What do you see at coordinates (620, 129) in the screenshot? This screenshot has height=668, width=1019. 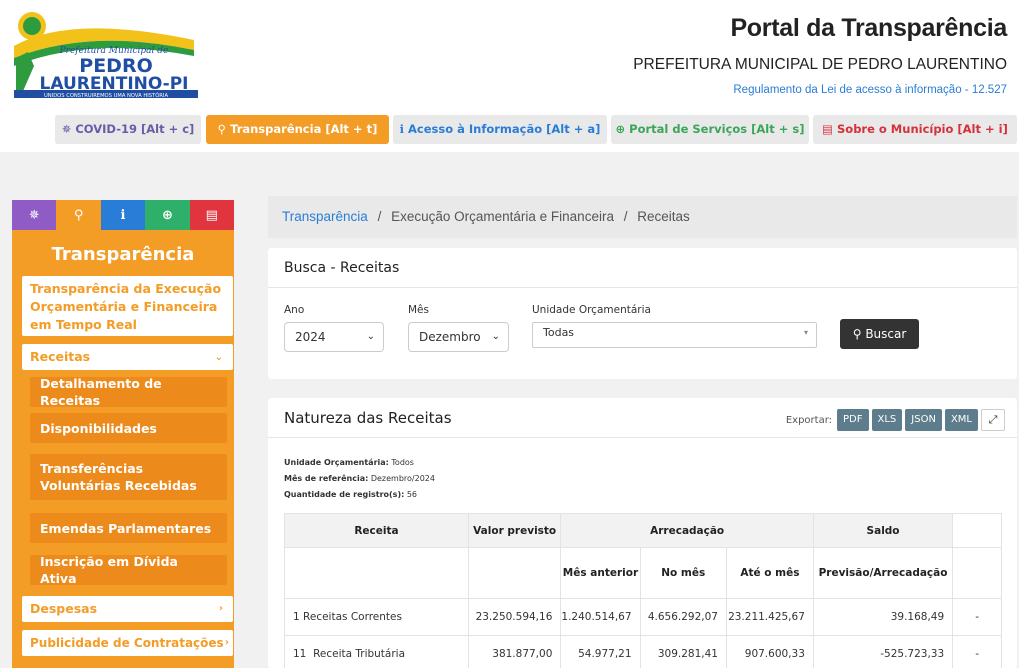 I see `globe-icon: ⊕` at bounding box center [620, 129].